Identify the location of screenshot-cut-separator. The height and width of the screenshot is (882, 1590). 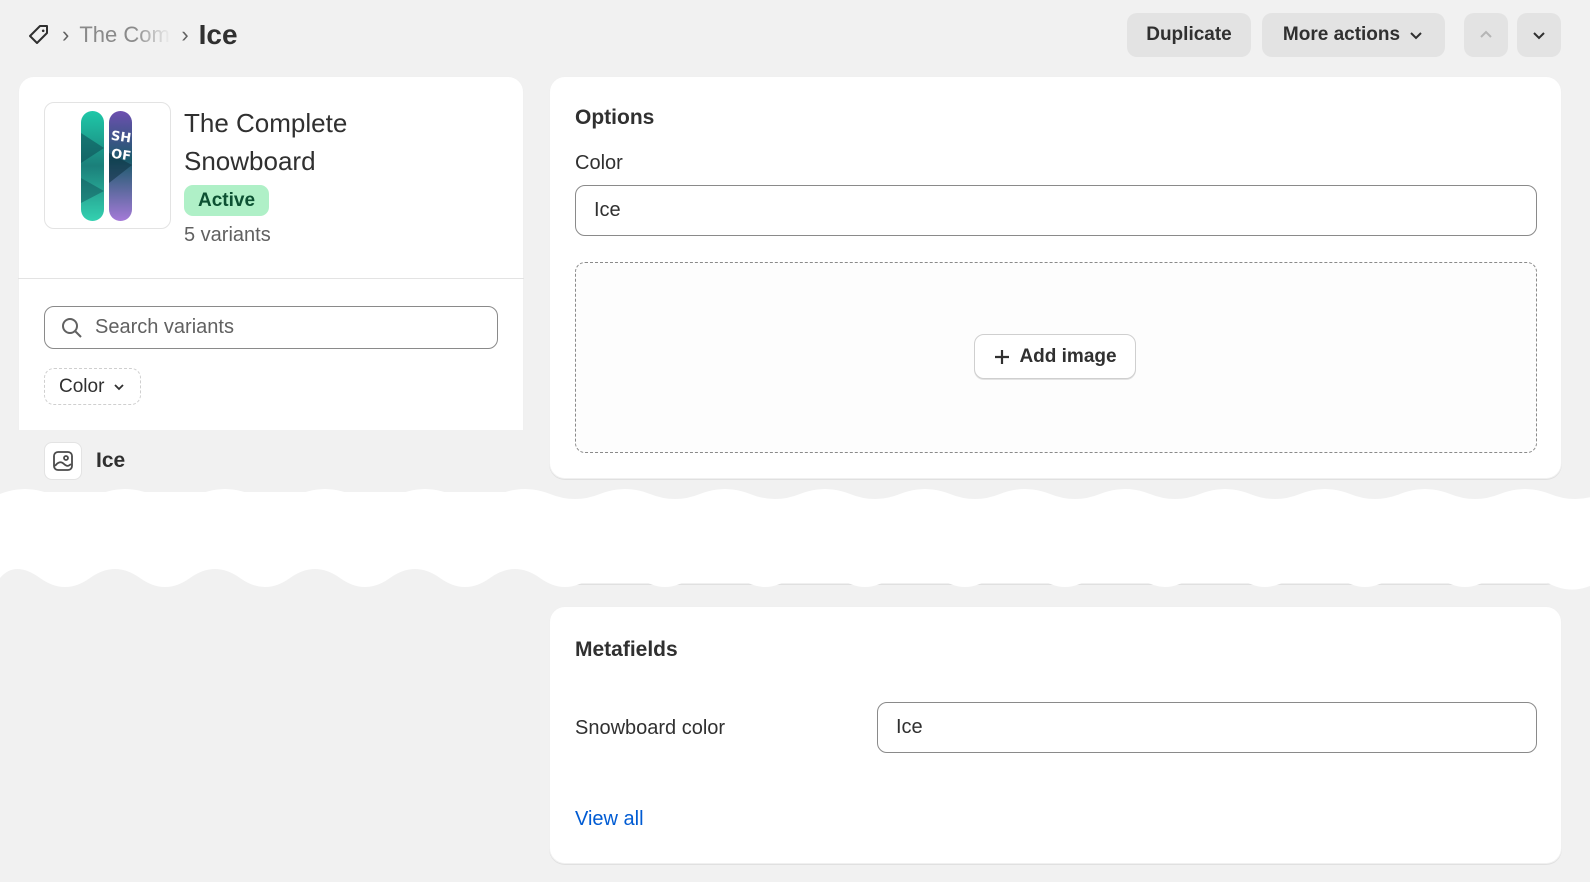
(795, 539).